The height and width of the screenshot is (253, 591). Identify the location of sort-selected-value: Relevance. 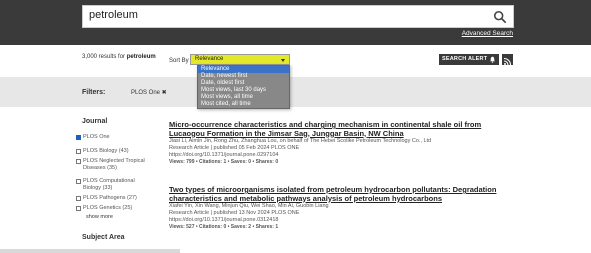
(209, 59).